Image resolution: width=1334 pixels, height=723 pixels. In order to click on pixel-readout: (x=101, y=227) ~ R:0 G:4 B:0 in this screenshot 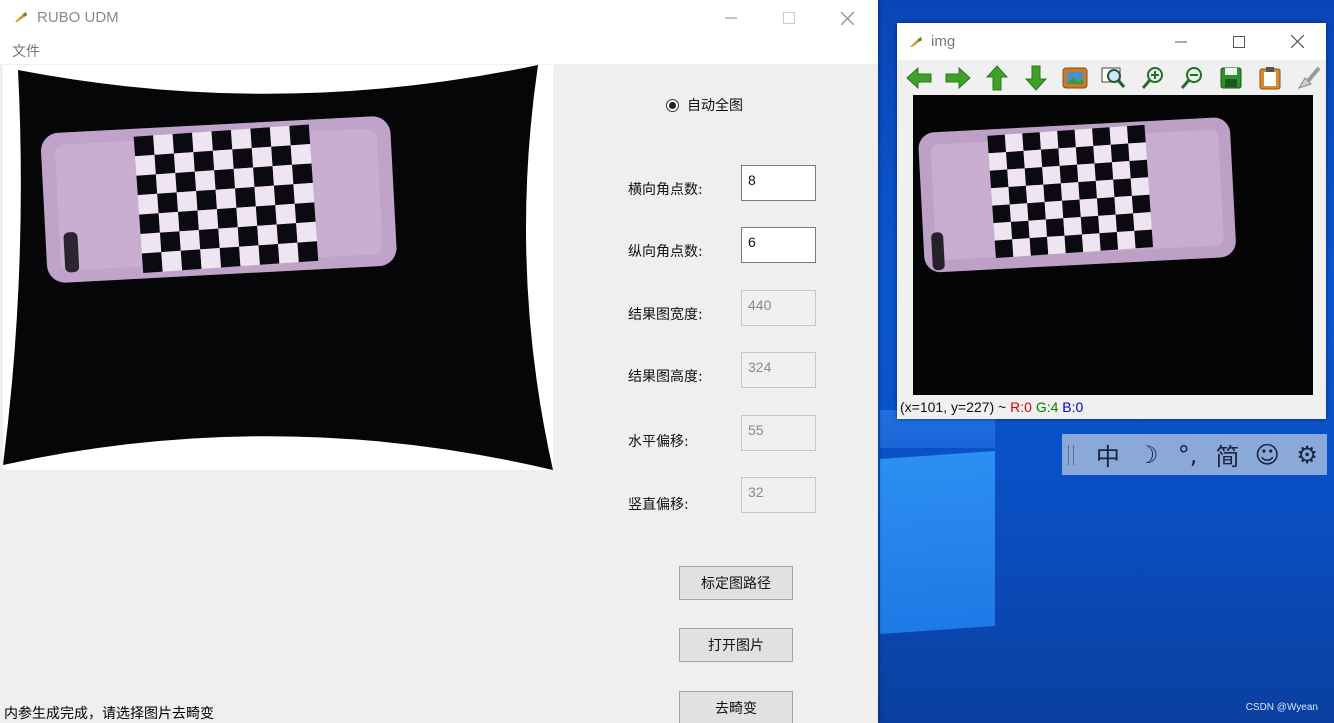, I will do `click(991, 407)`.